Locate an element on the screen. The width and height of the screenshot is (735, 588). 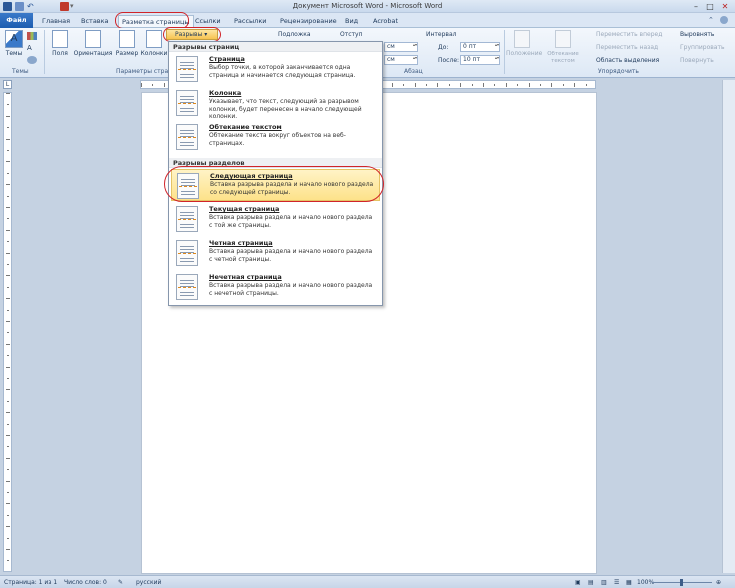
vertical-scrollbar is located at coordinates (728, 326).